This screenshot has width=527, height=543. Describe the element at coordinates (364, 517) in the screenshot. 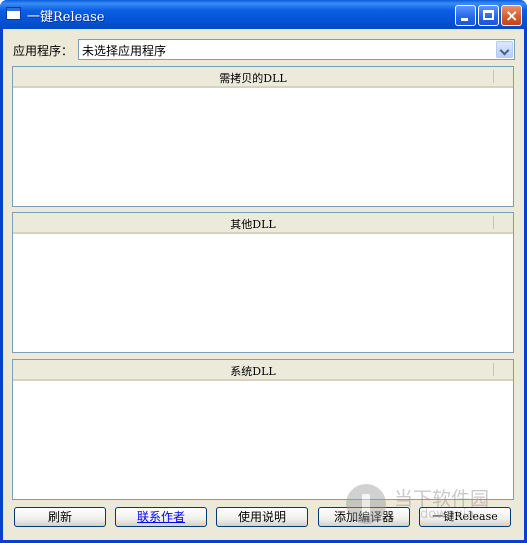

I see `add-compiler-button: 添加编译器` at that location.